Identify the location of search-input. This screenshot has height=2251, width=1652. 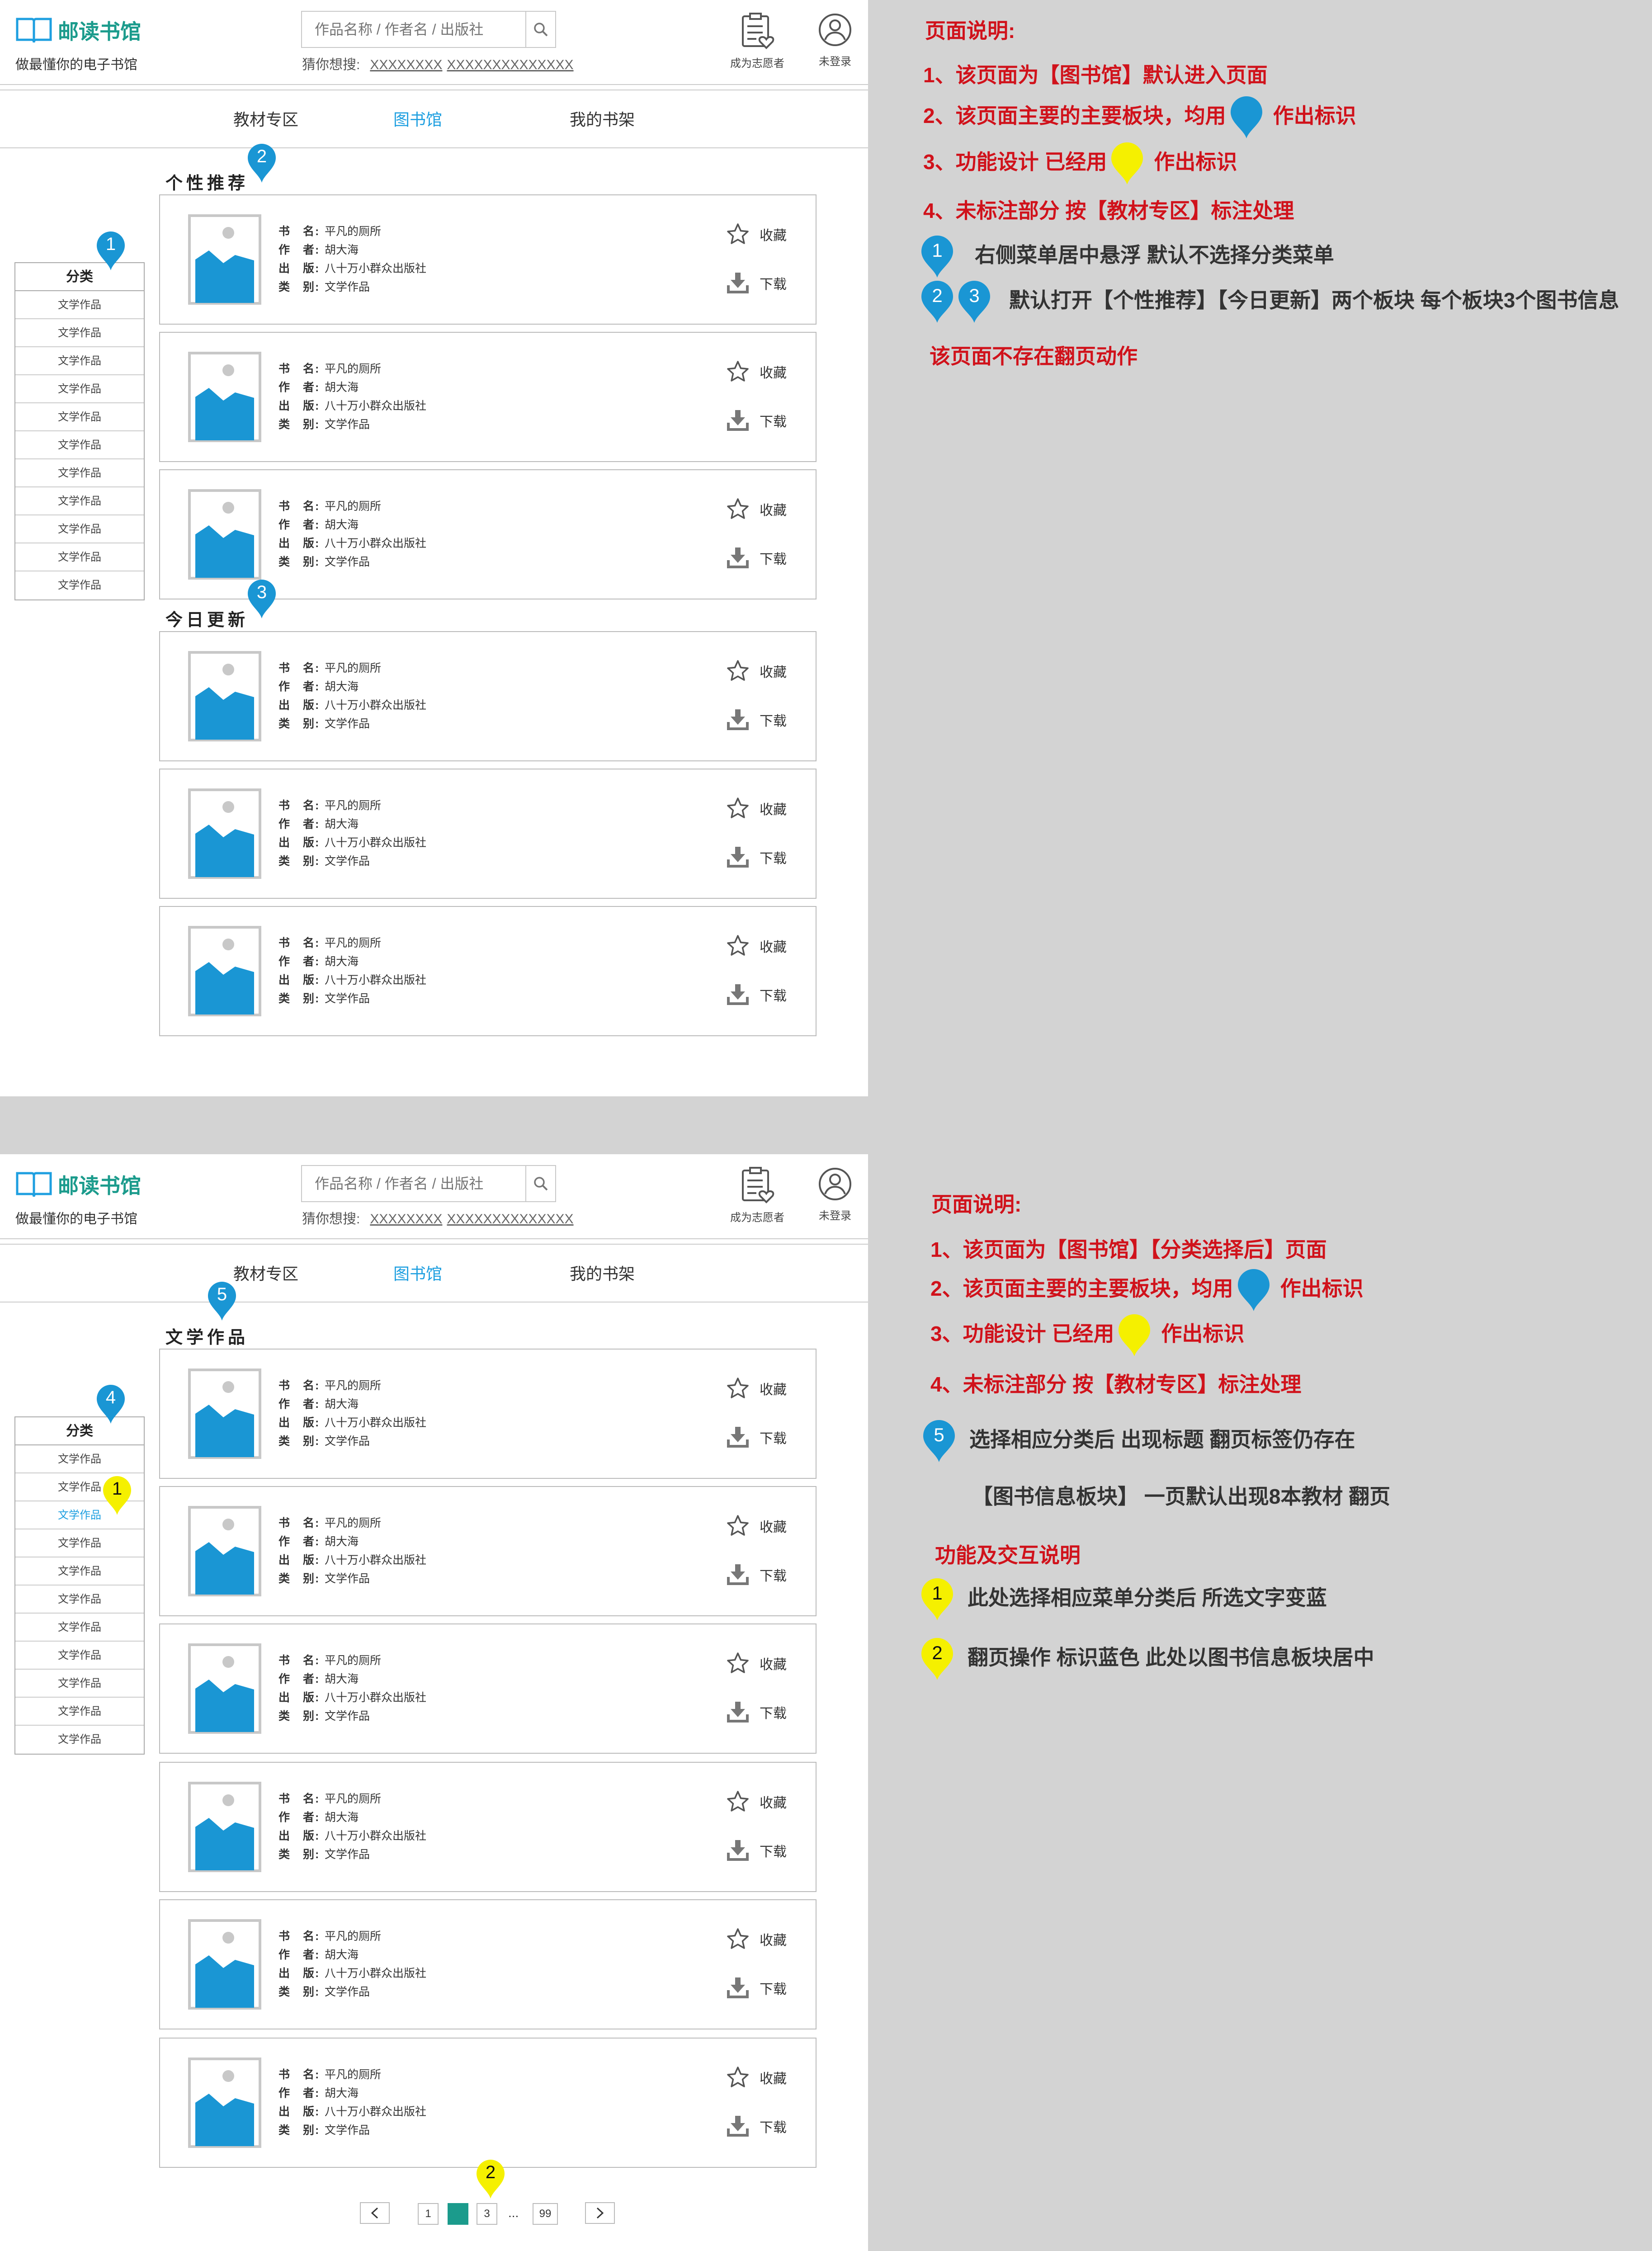
(414, 1183).